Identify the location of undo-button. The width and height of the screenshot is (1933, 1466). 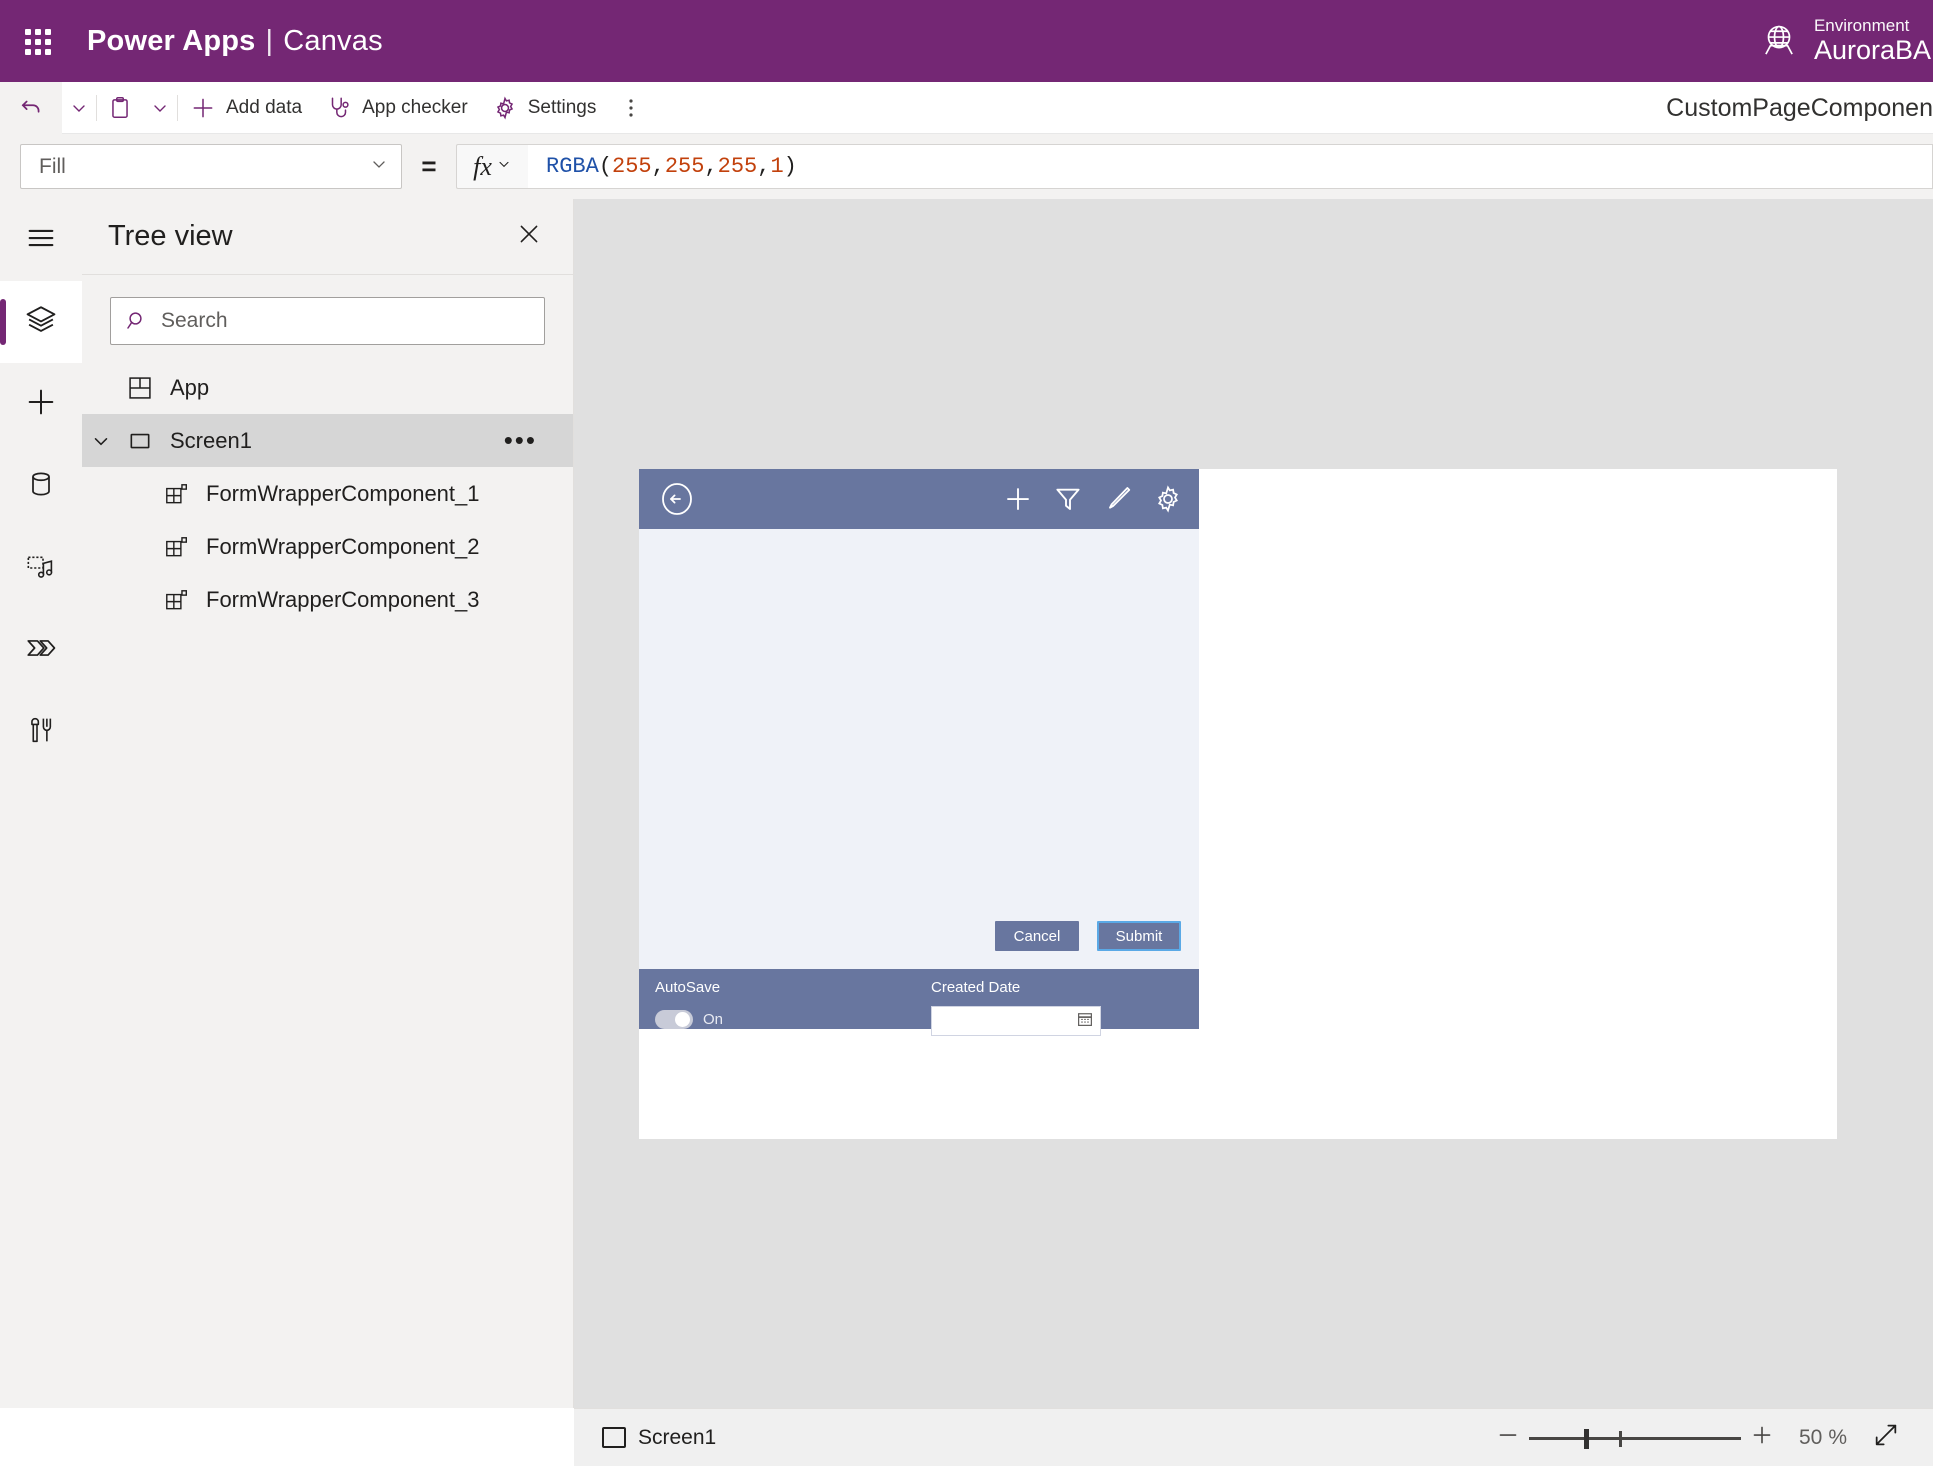
(31, 107).